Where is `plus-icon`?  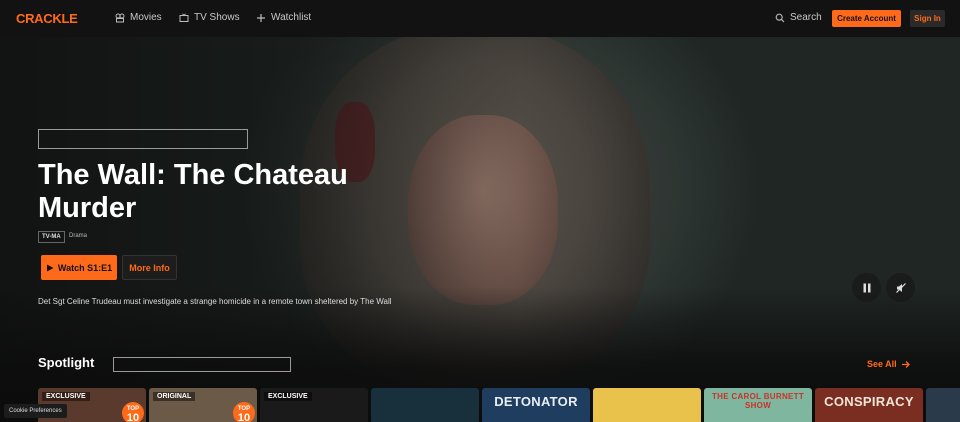
plus-icon is located at coordinates (261, 17).